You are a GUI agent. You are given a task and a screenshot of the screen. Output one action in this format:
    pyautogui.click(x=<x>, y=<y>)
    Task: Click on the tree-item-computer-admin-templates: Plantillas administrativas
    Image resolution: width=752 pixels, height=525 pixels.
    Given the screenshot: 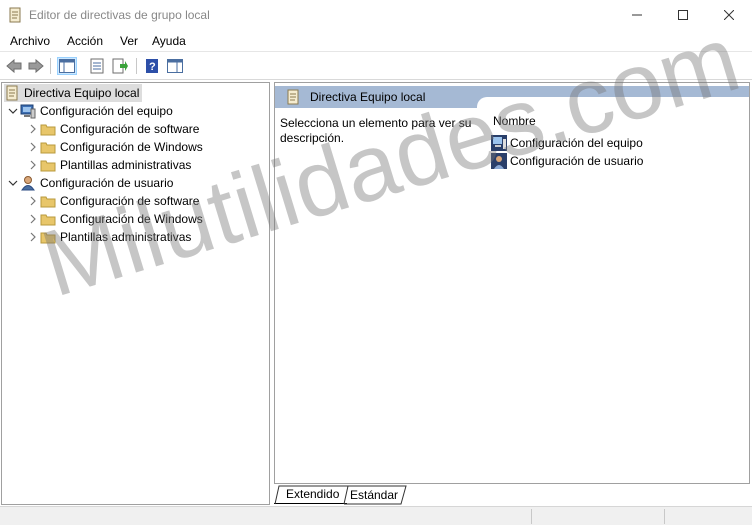 What is the action you would take?
    pyautogui.click(x=108, y=165)
    